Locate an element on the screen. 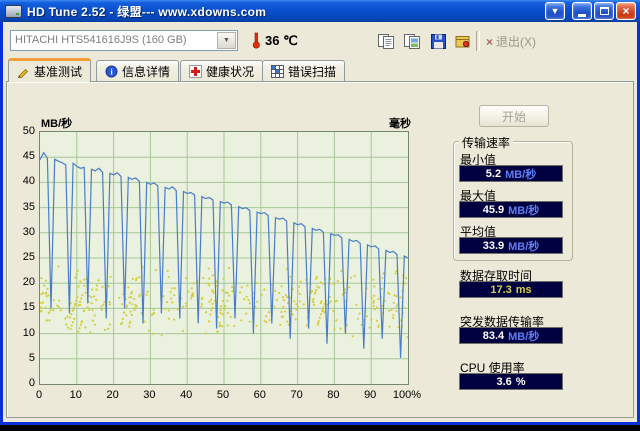 The image size is (640, 431). burst-rate-value: 83.4 is located at coordinates (493, 335).